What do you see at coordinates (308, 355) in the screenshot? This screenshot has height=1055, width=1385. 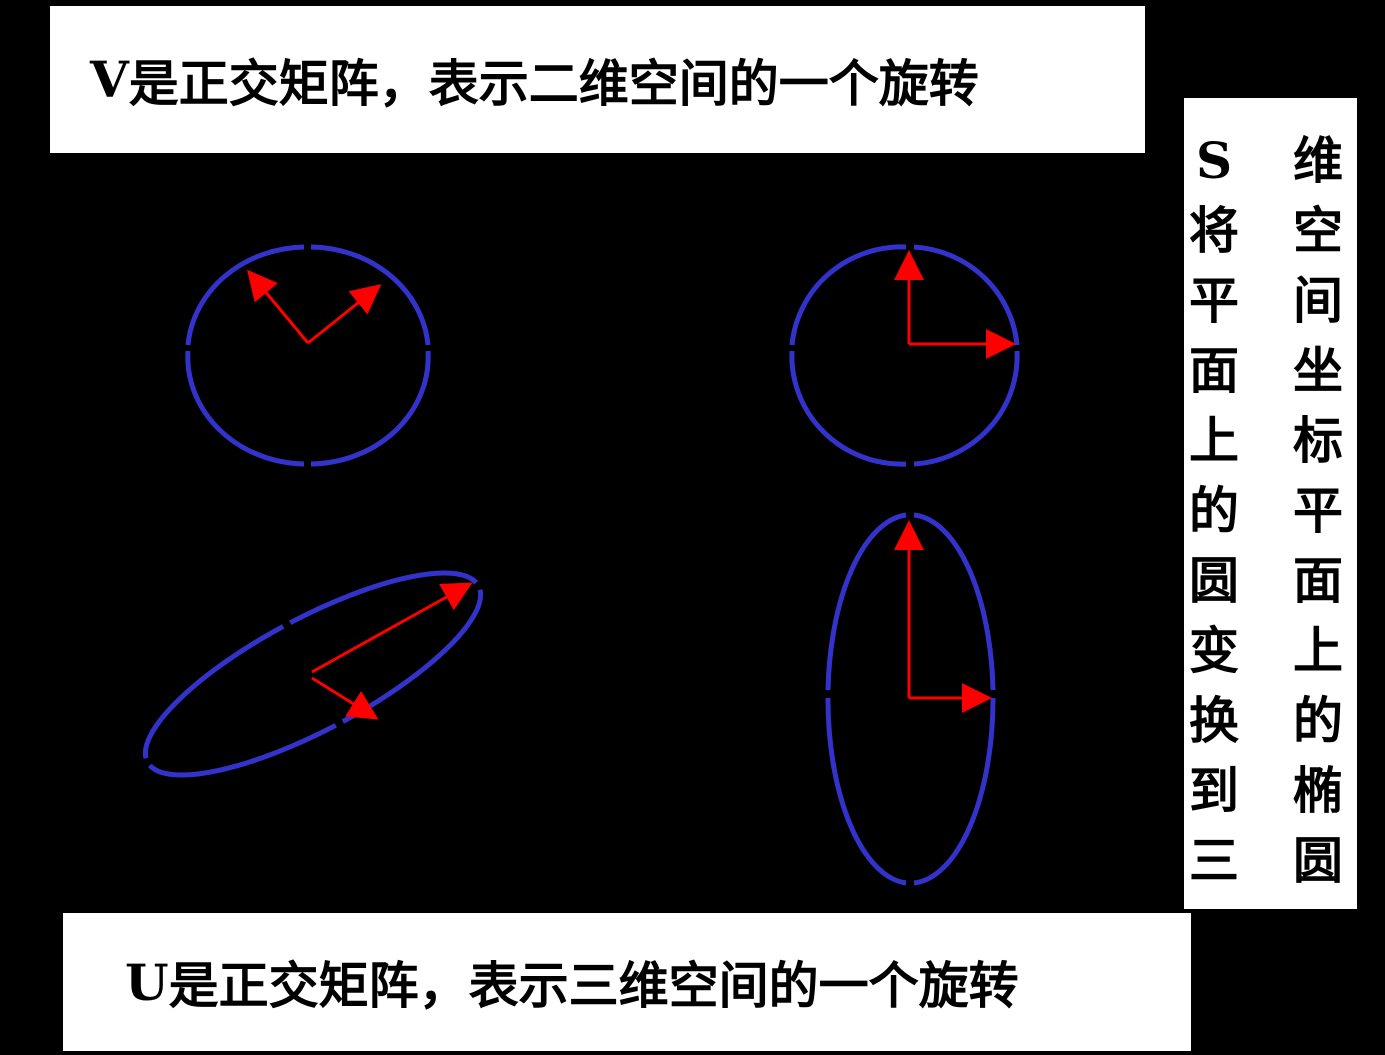 I see `circle-top-left` at bounding box center [308, 355].